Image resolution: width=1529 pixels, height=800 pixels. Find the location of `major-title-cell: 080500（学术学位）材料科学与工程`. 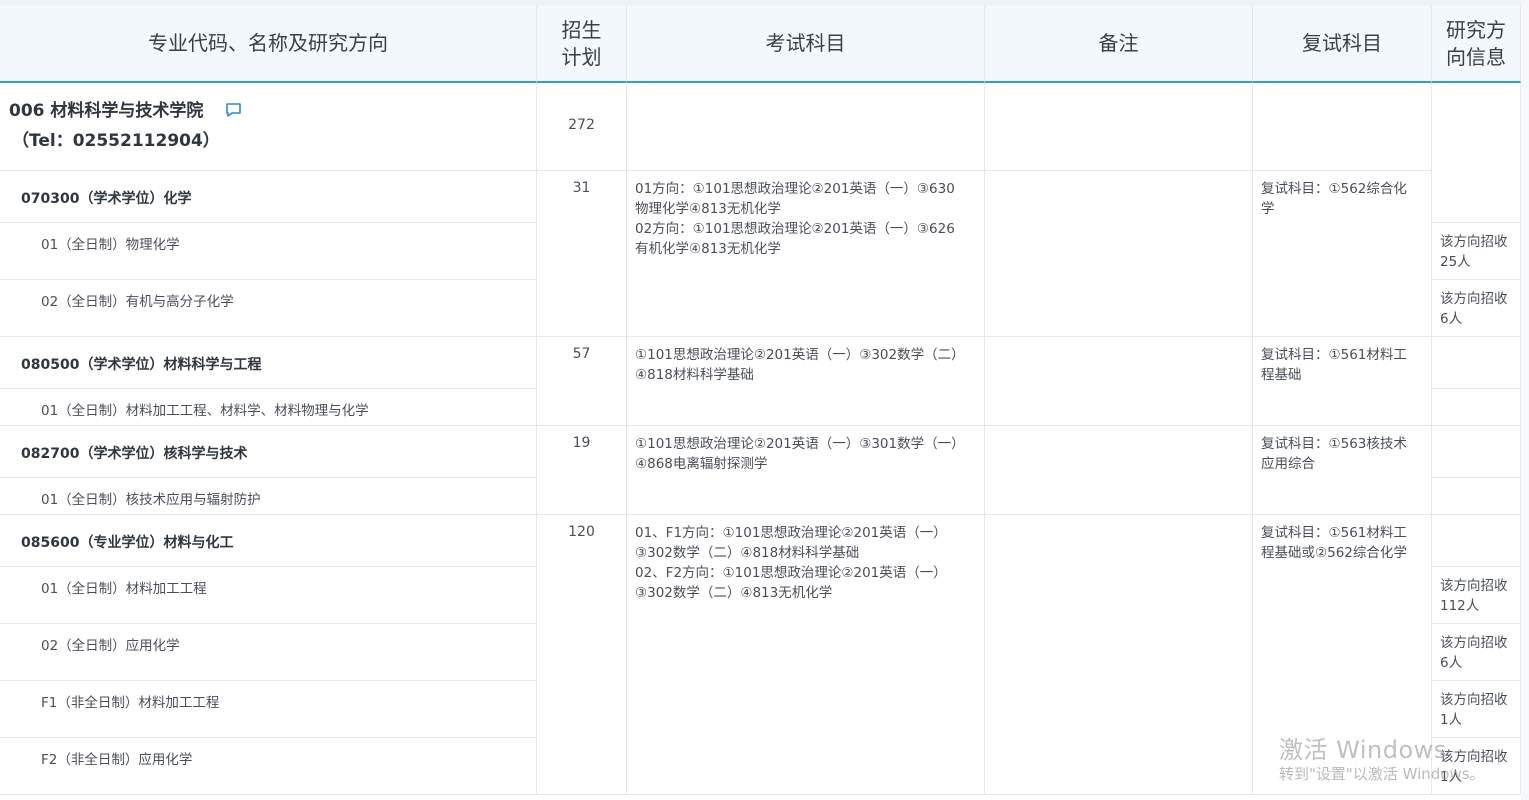

major-title-cell: 080500（学术学位）材料科学与工程 is located at coordinates (268, 363).